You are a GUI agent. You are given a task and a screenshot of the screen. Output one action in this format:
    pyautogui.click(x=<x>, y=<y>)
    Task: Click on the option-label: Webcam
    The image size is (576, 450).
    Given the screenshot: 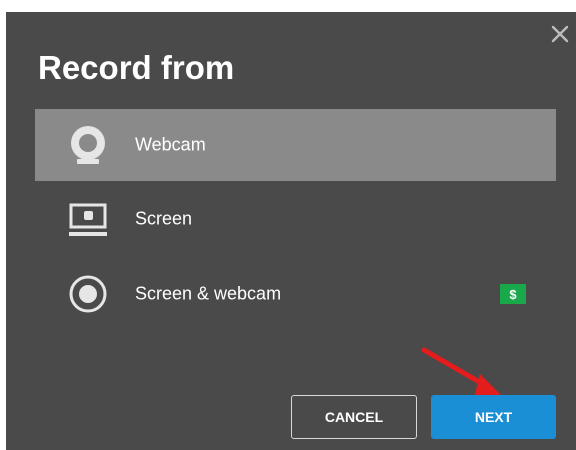 What is the action you would take?
    pyautogui.click(x=170, y=144)
    